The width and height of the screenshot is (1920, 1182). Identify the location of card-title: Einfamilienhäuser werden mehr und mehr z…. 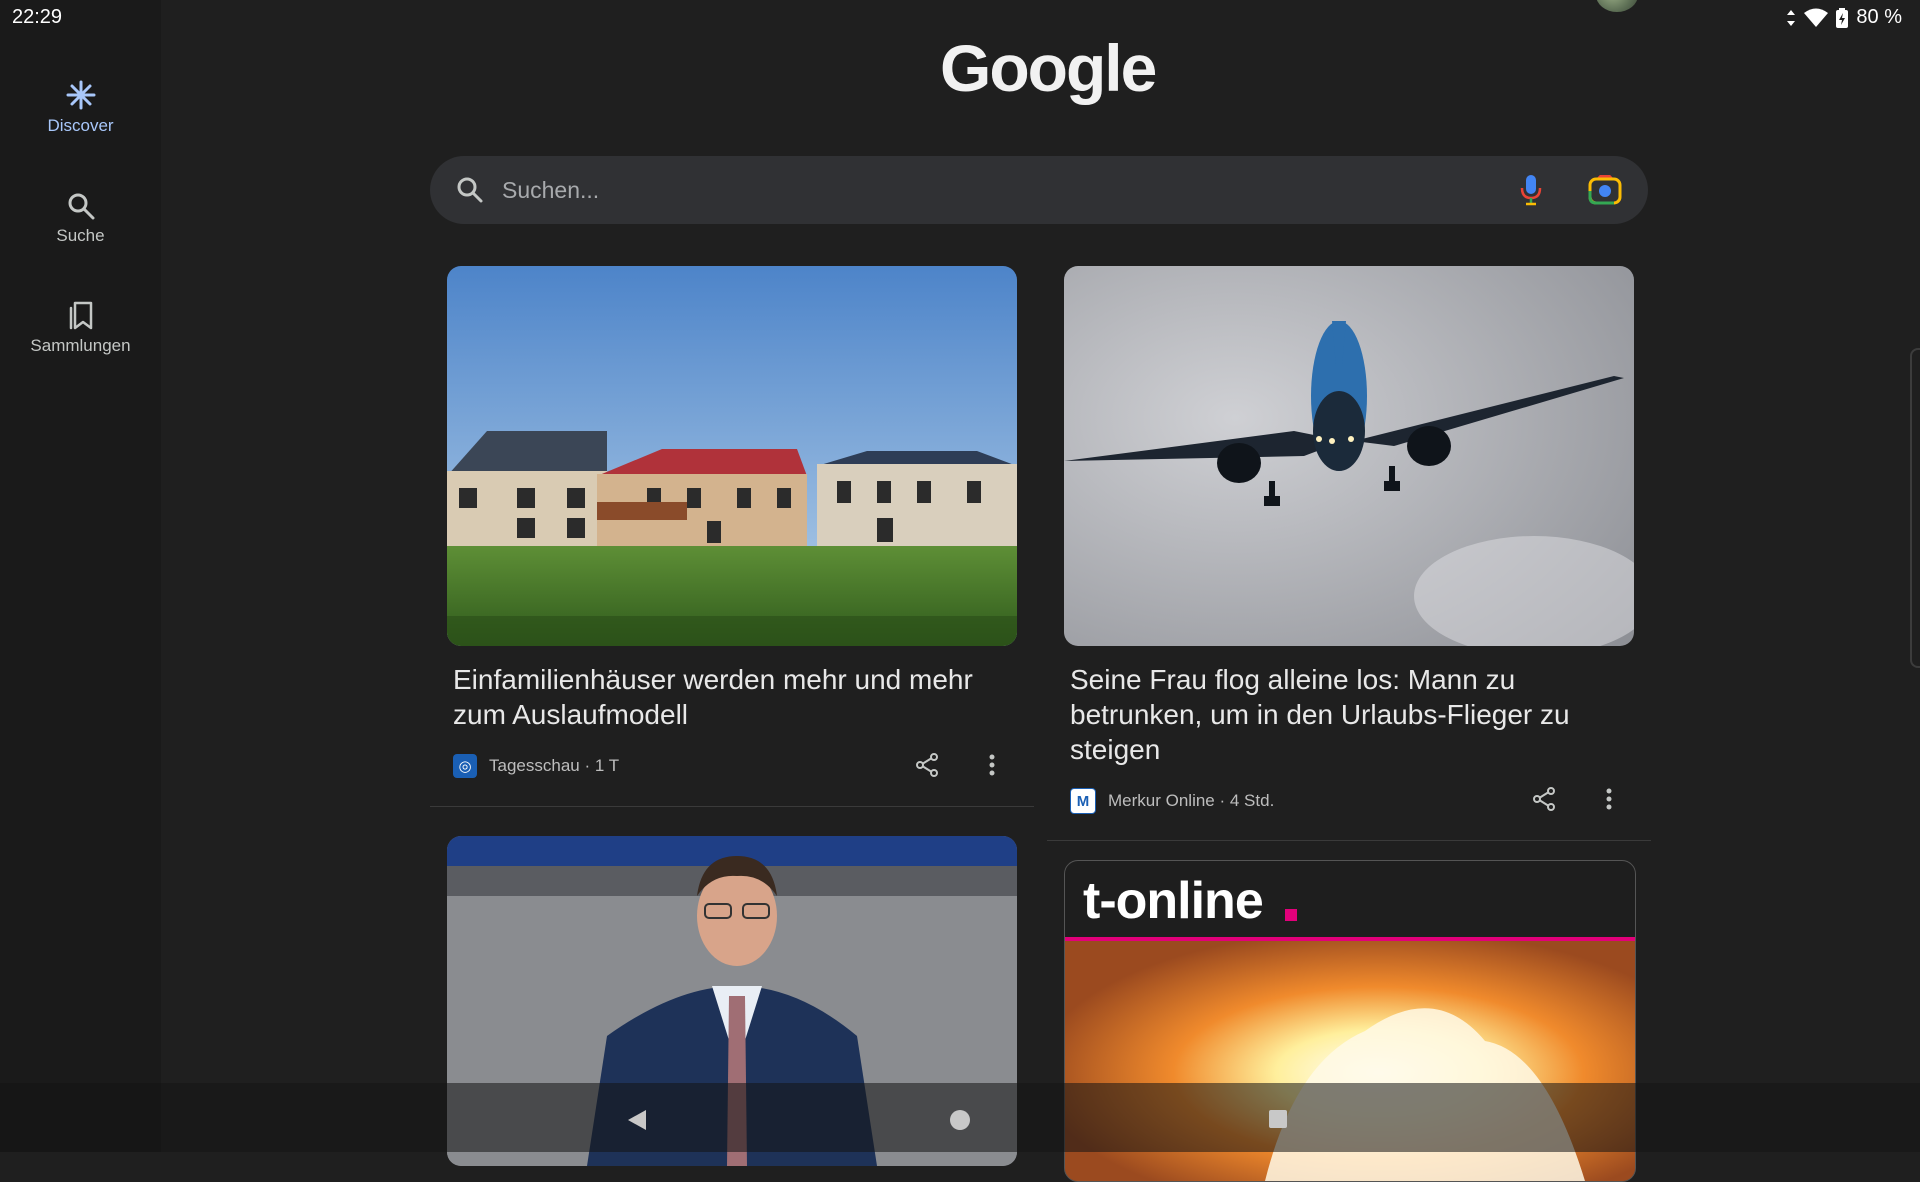
(733, 697).